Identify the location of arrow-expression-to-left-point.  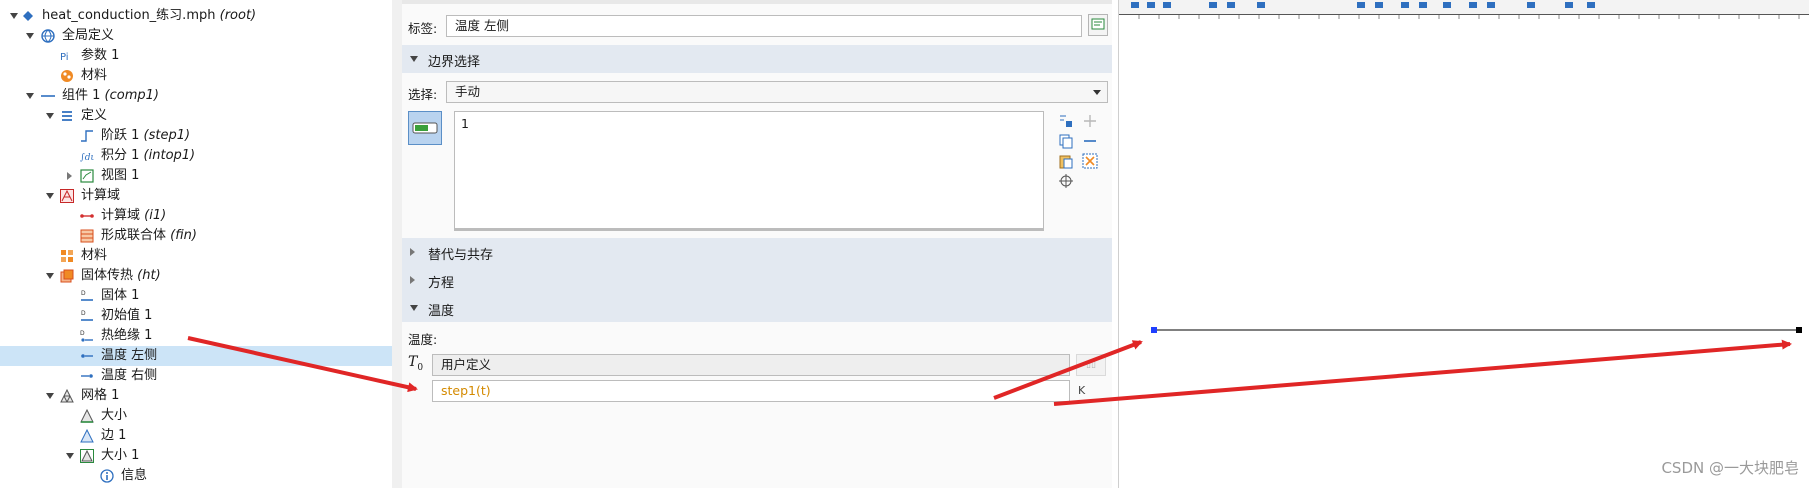
(1068, 370).